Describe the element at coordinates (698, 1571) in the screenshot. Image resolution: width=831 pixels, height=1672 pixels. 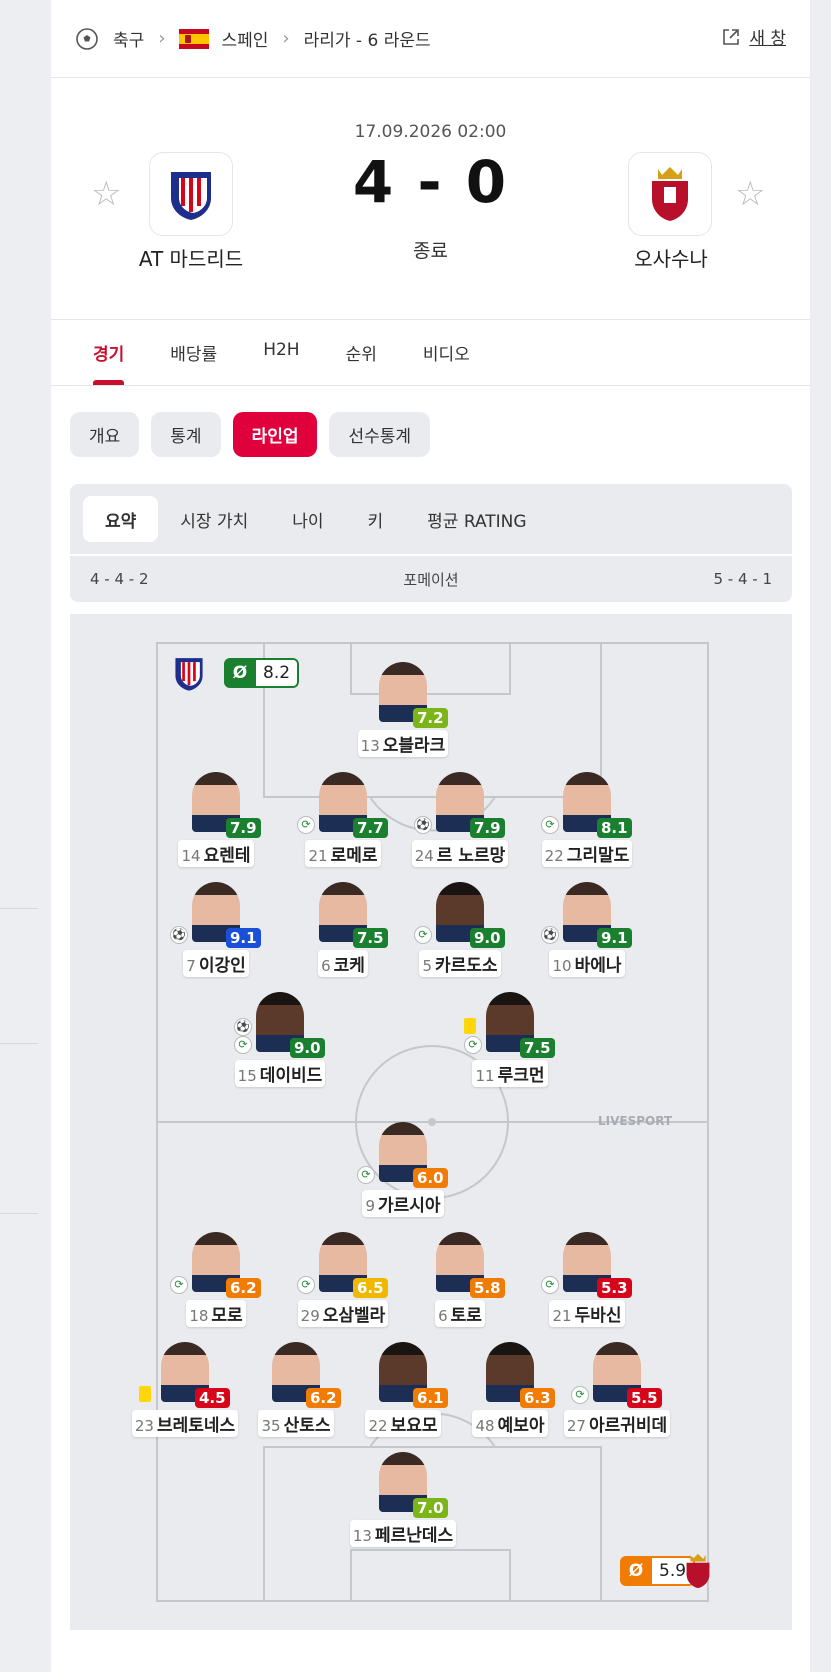
I see `osasuna-mini-crest-icon` at that location.